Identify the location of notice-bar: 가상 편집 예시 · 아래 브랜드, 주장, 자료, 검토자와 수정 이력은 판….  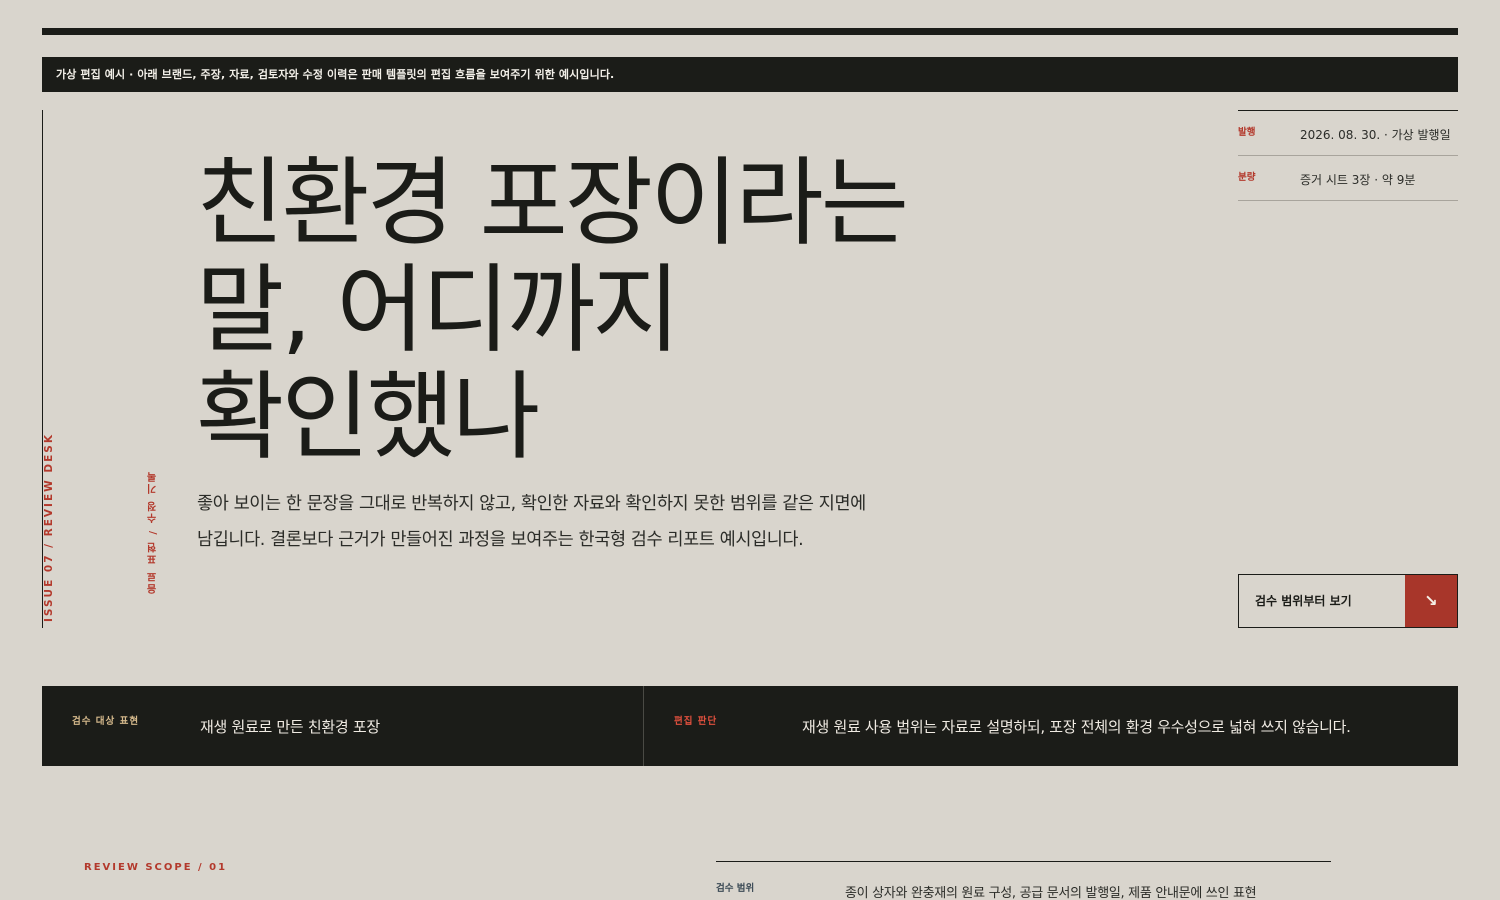
(750, 74).